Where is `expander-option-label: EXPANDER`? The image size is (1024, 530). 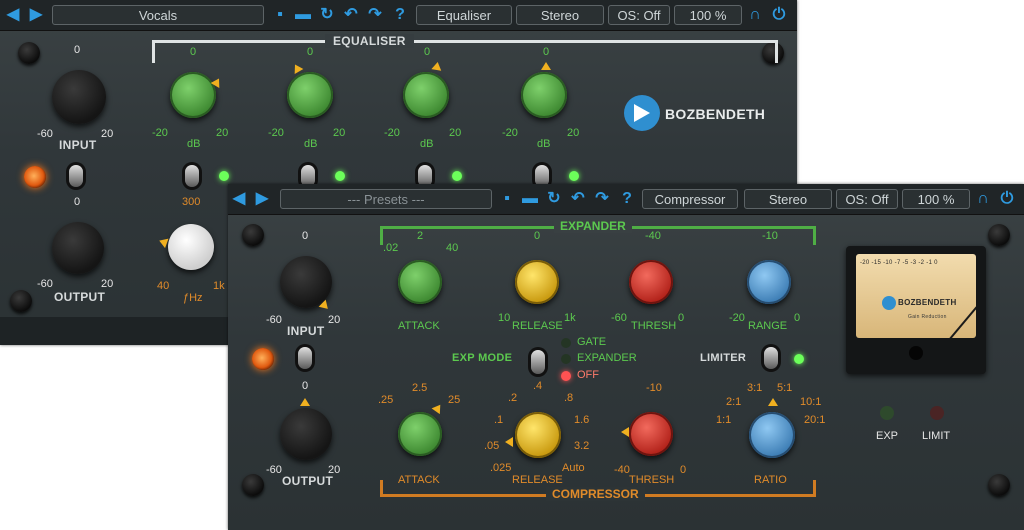 expander-option-label: EXPANDER is located at coordinates (607, 358).